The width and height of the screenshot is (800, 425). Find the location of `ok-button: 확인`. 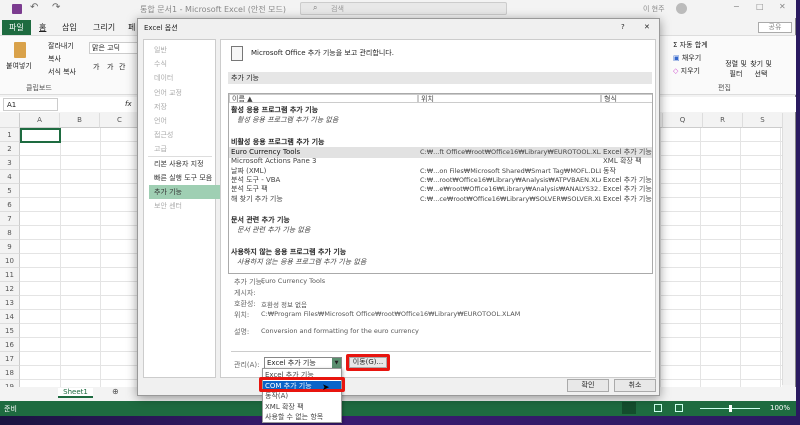

ok-button: 확인 is located at coordinates (588, 385).